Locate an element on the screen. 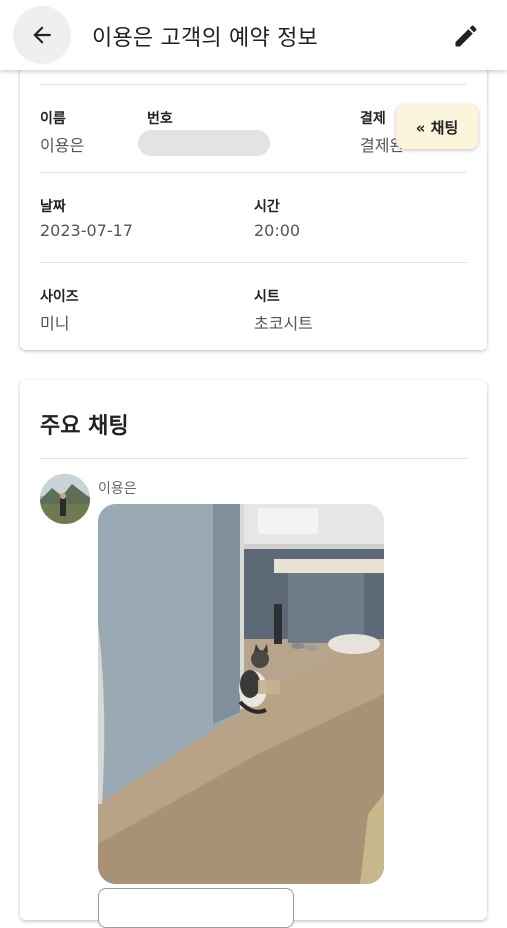  back-button is located at coordinates (42, 35).